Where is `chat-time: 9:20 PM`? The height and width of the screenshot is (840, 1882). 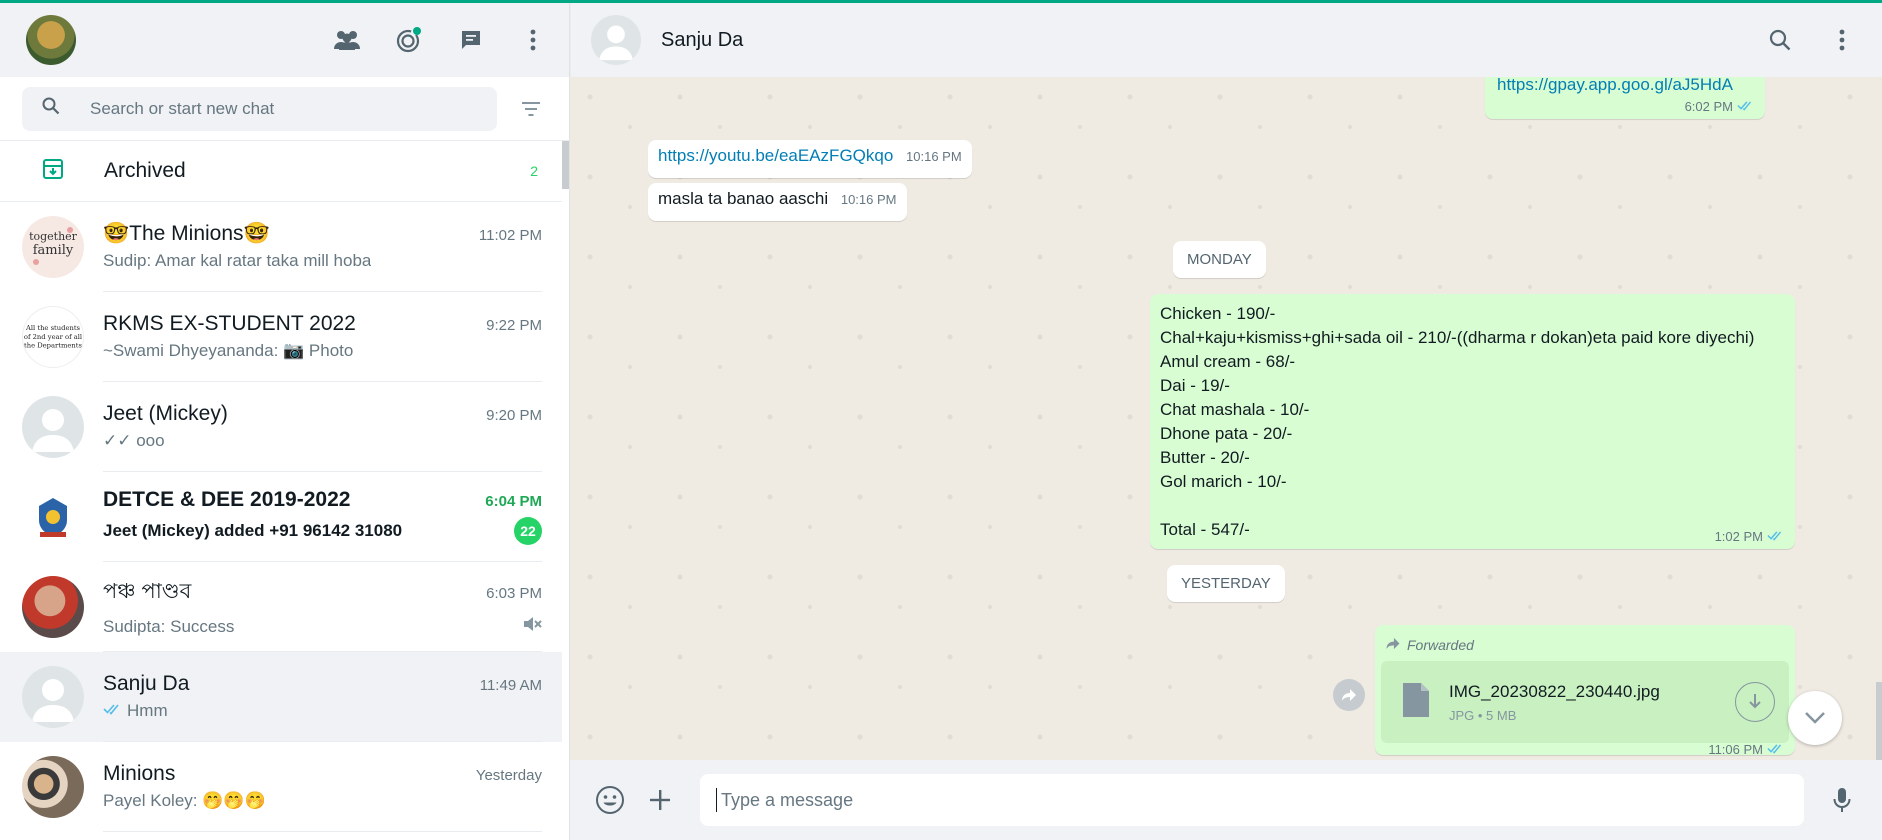 chat-time: 9:20 PM is located at coordinates (514, 415).